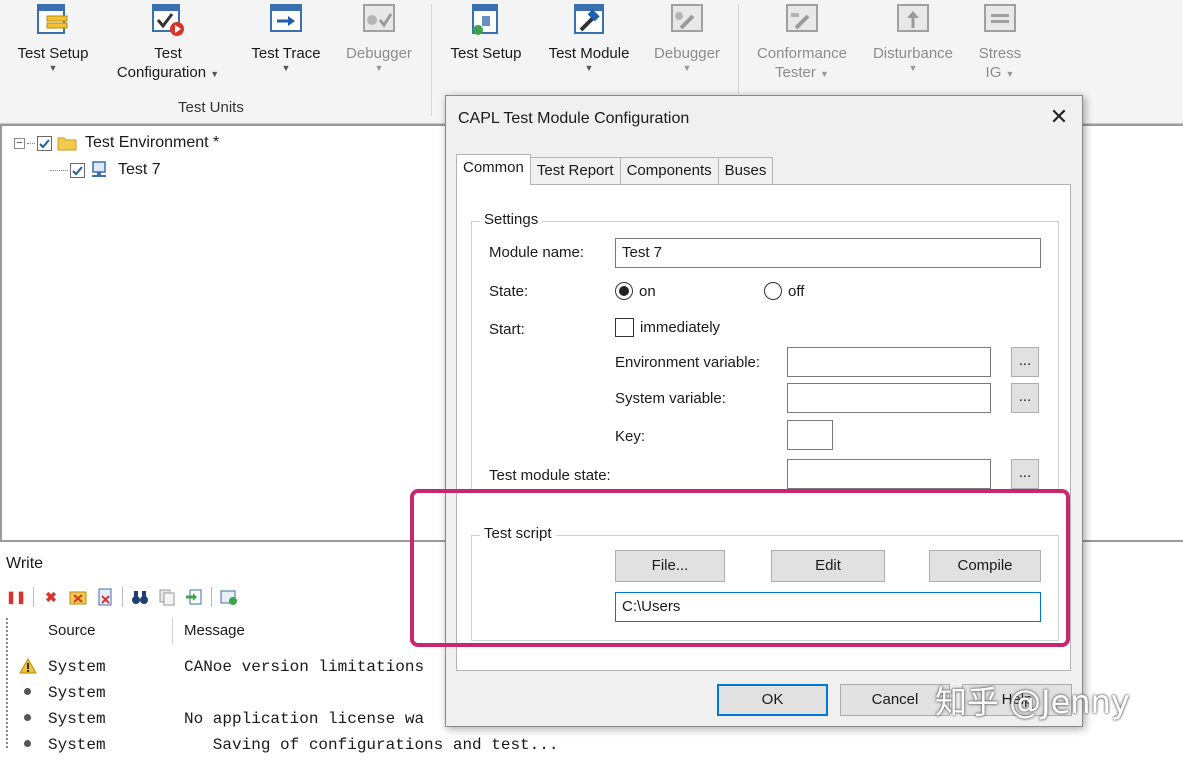  What do you see at coordinates (746, 170) in the screenshot?
I see `tab-buses: Buses` at bounding box center [746, 170].